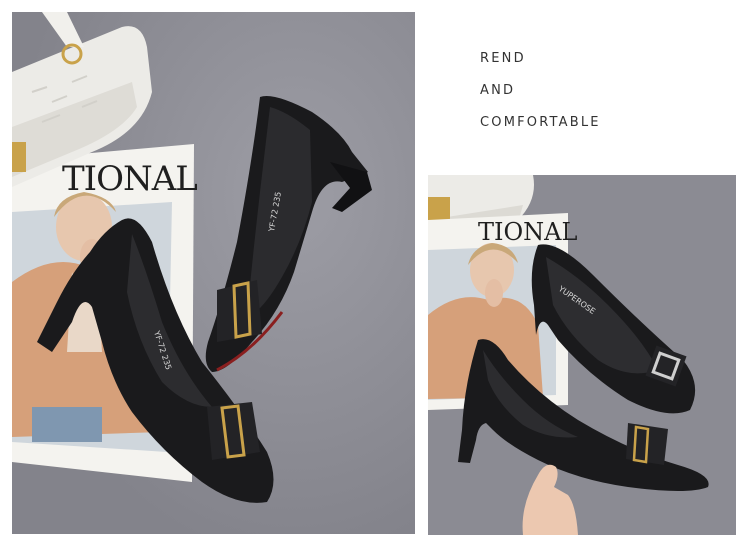 This screenshot has width=750, height=556. What do you see at coordinates (129, 179) in the screenshot?
I see `magazine-title: TIONAL` at bounding box center [129, 179].